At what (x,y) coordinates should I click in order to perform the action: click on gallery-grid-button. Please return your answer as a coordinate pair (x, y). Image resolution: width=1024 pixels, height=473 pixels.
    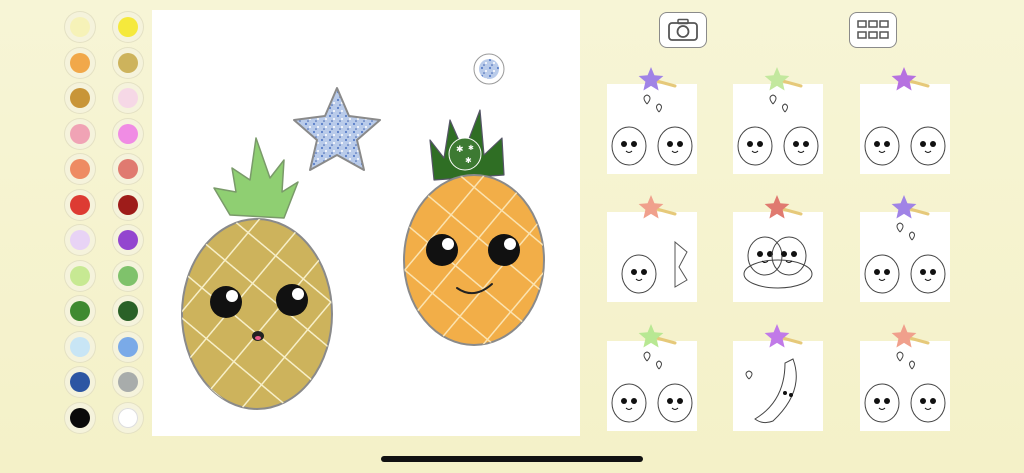
    Looking at the image, I should click on (873, 30).